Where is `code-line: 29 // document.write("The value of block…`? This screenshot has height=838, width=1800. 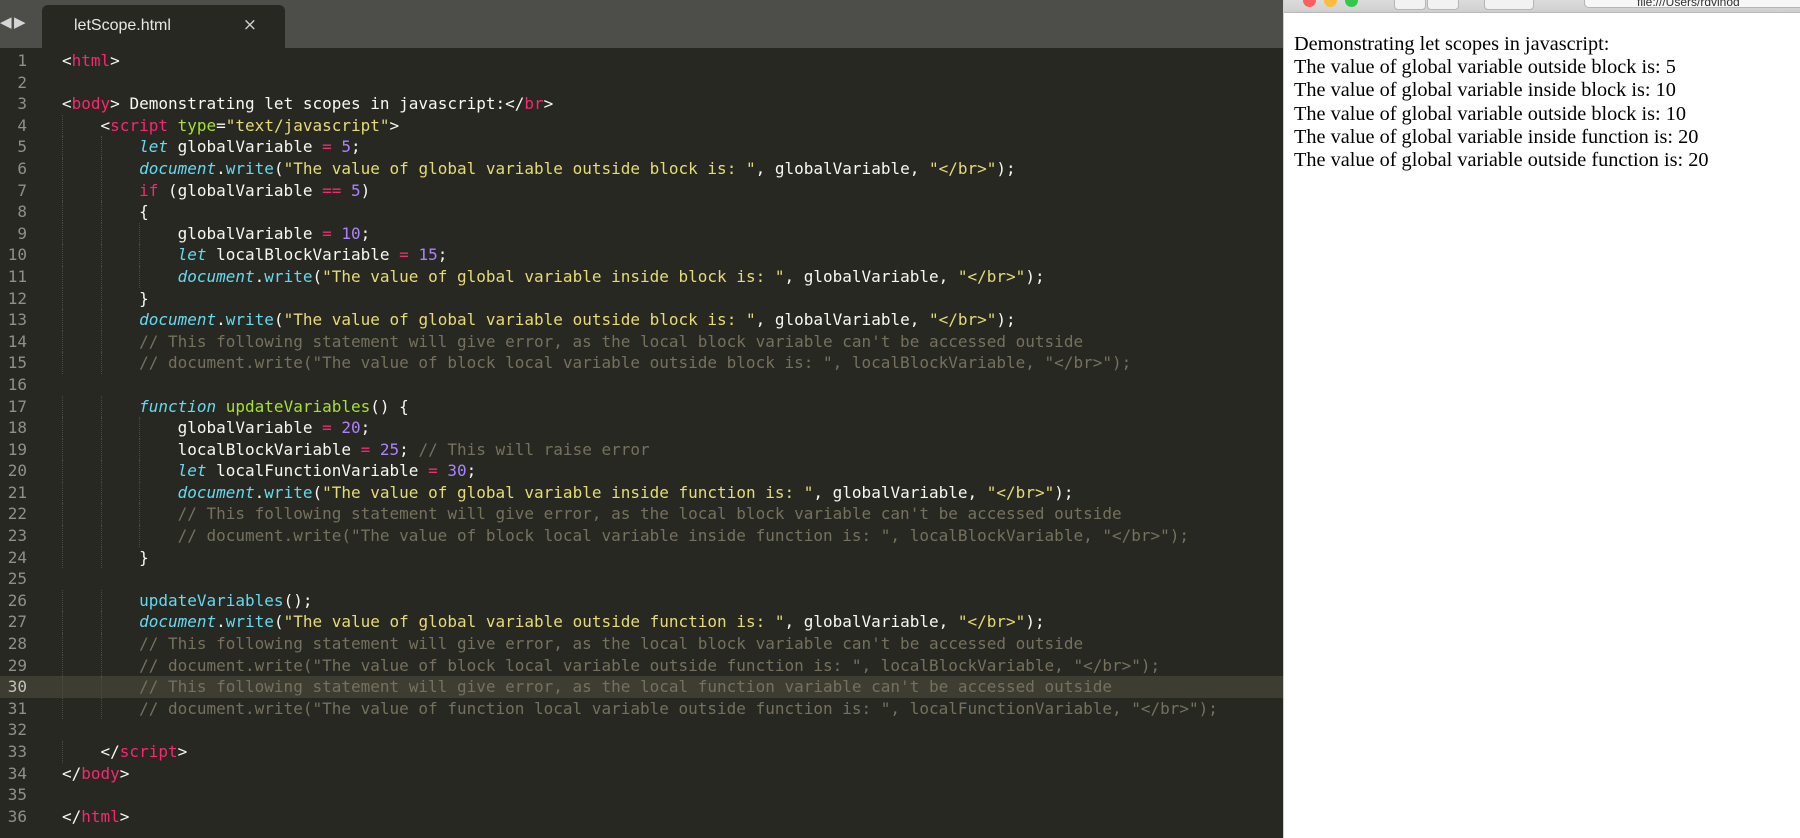 code-line: 29 // document.write("The value of block… is located at coordinates (641, 665).